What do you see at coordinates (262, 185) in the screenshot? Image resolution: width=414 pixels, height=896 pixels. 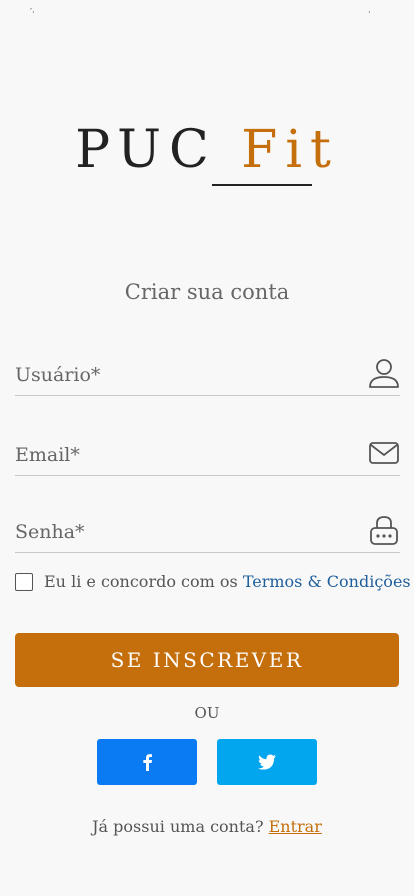 I see `logo-underline` at bounding box center [262, 185].